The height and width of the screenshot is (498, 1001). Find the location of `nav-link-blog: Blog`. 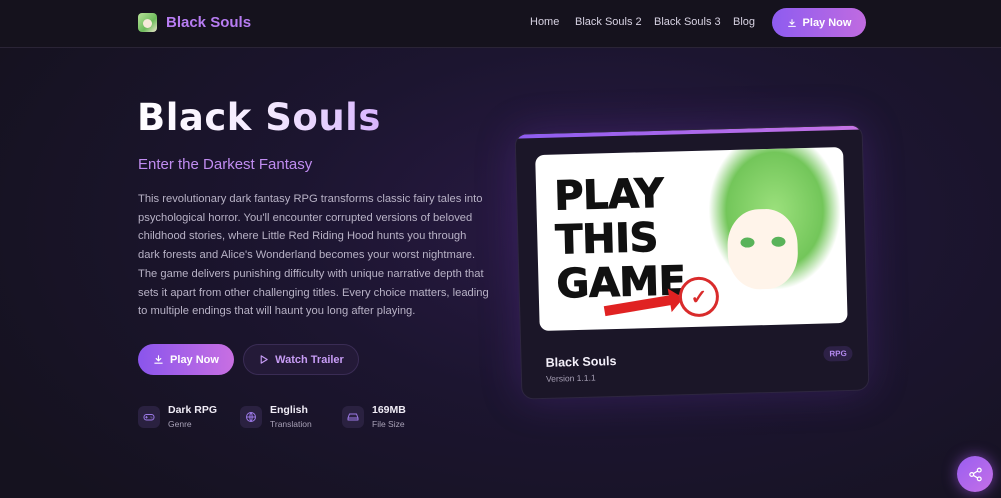

nav-link-blog: Blog is located at coordinates (744, 22).